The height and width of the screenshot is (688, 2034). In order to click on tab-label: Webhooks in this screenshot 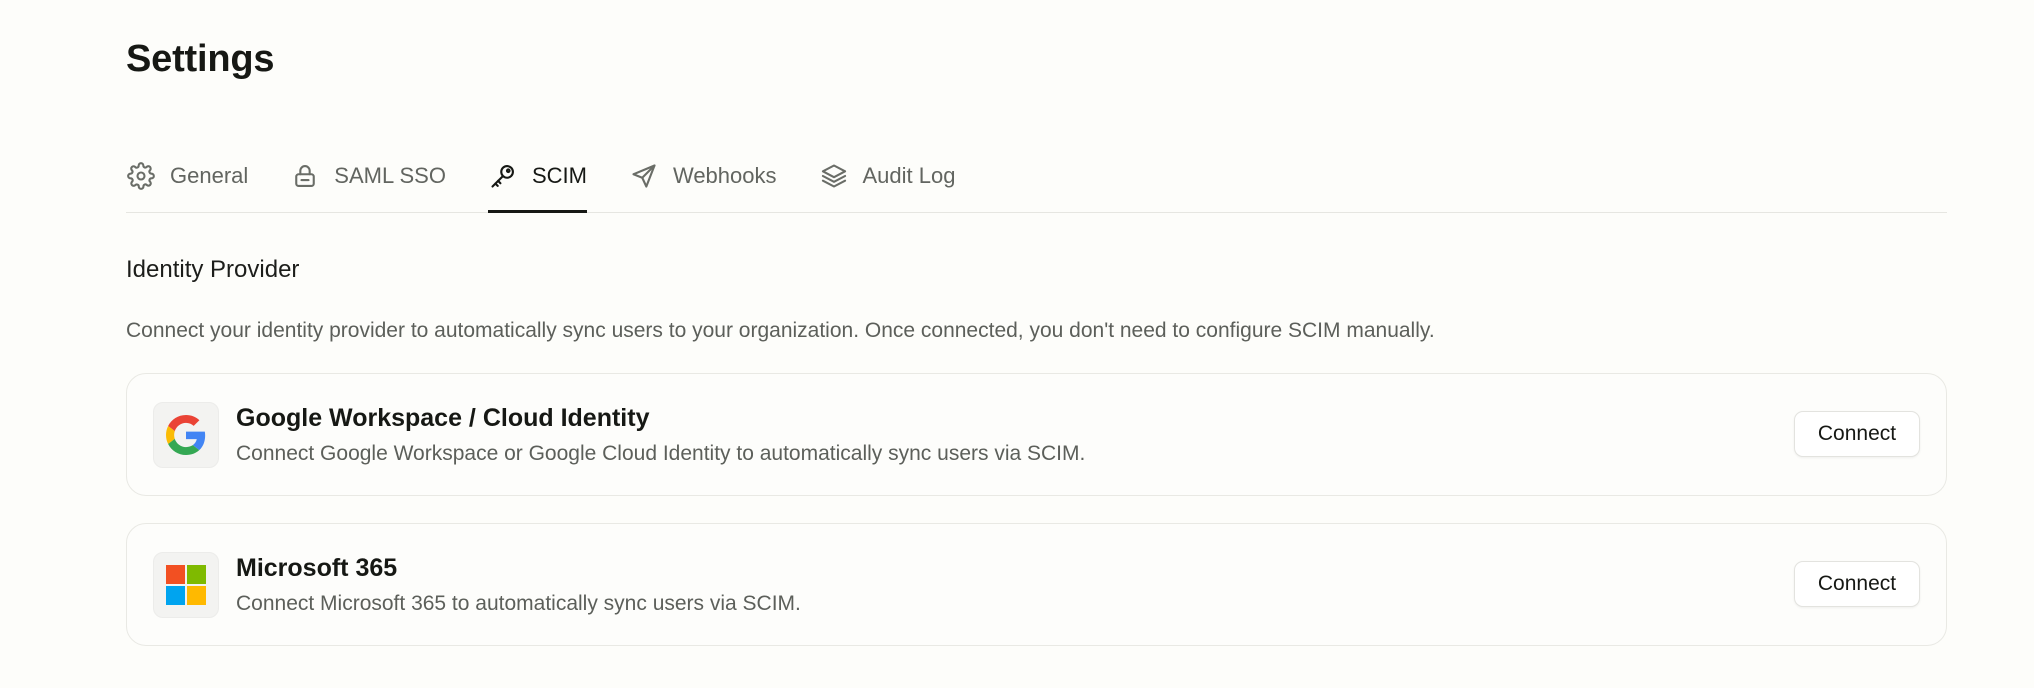, I will do `click(724, 175)`.